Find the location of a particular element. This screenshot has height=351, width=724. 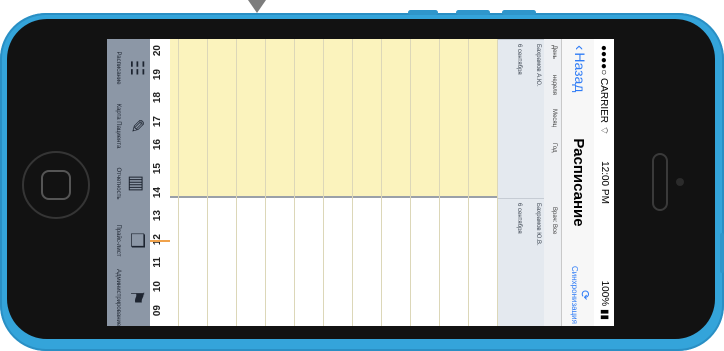

filter-month: Месяц is located at coordinates (554, 118).